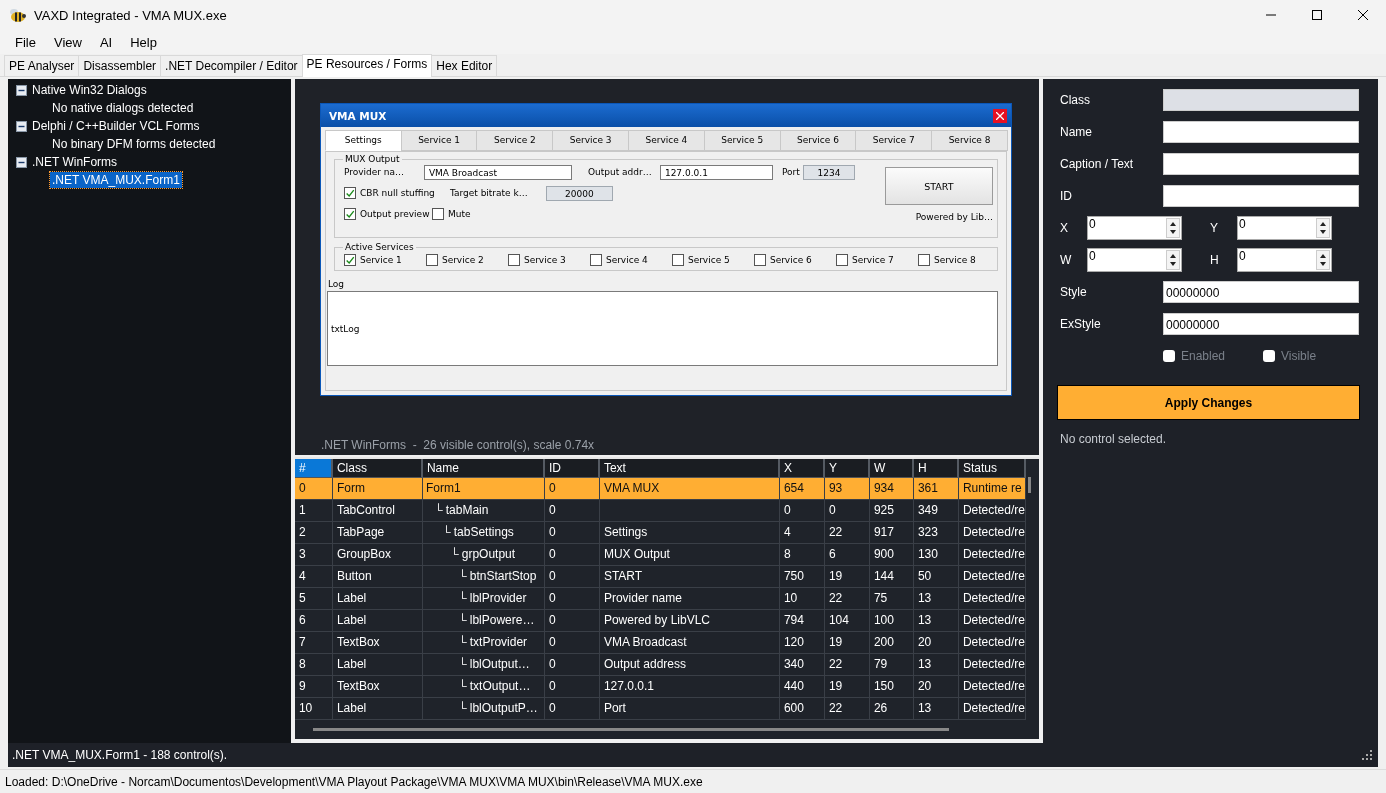  I want to click on tab: Service 5, so click(742, 140).